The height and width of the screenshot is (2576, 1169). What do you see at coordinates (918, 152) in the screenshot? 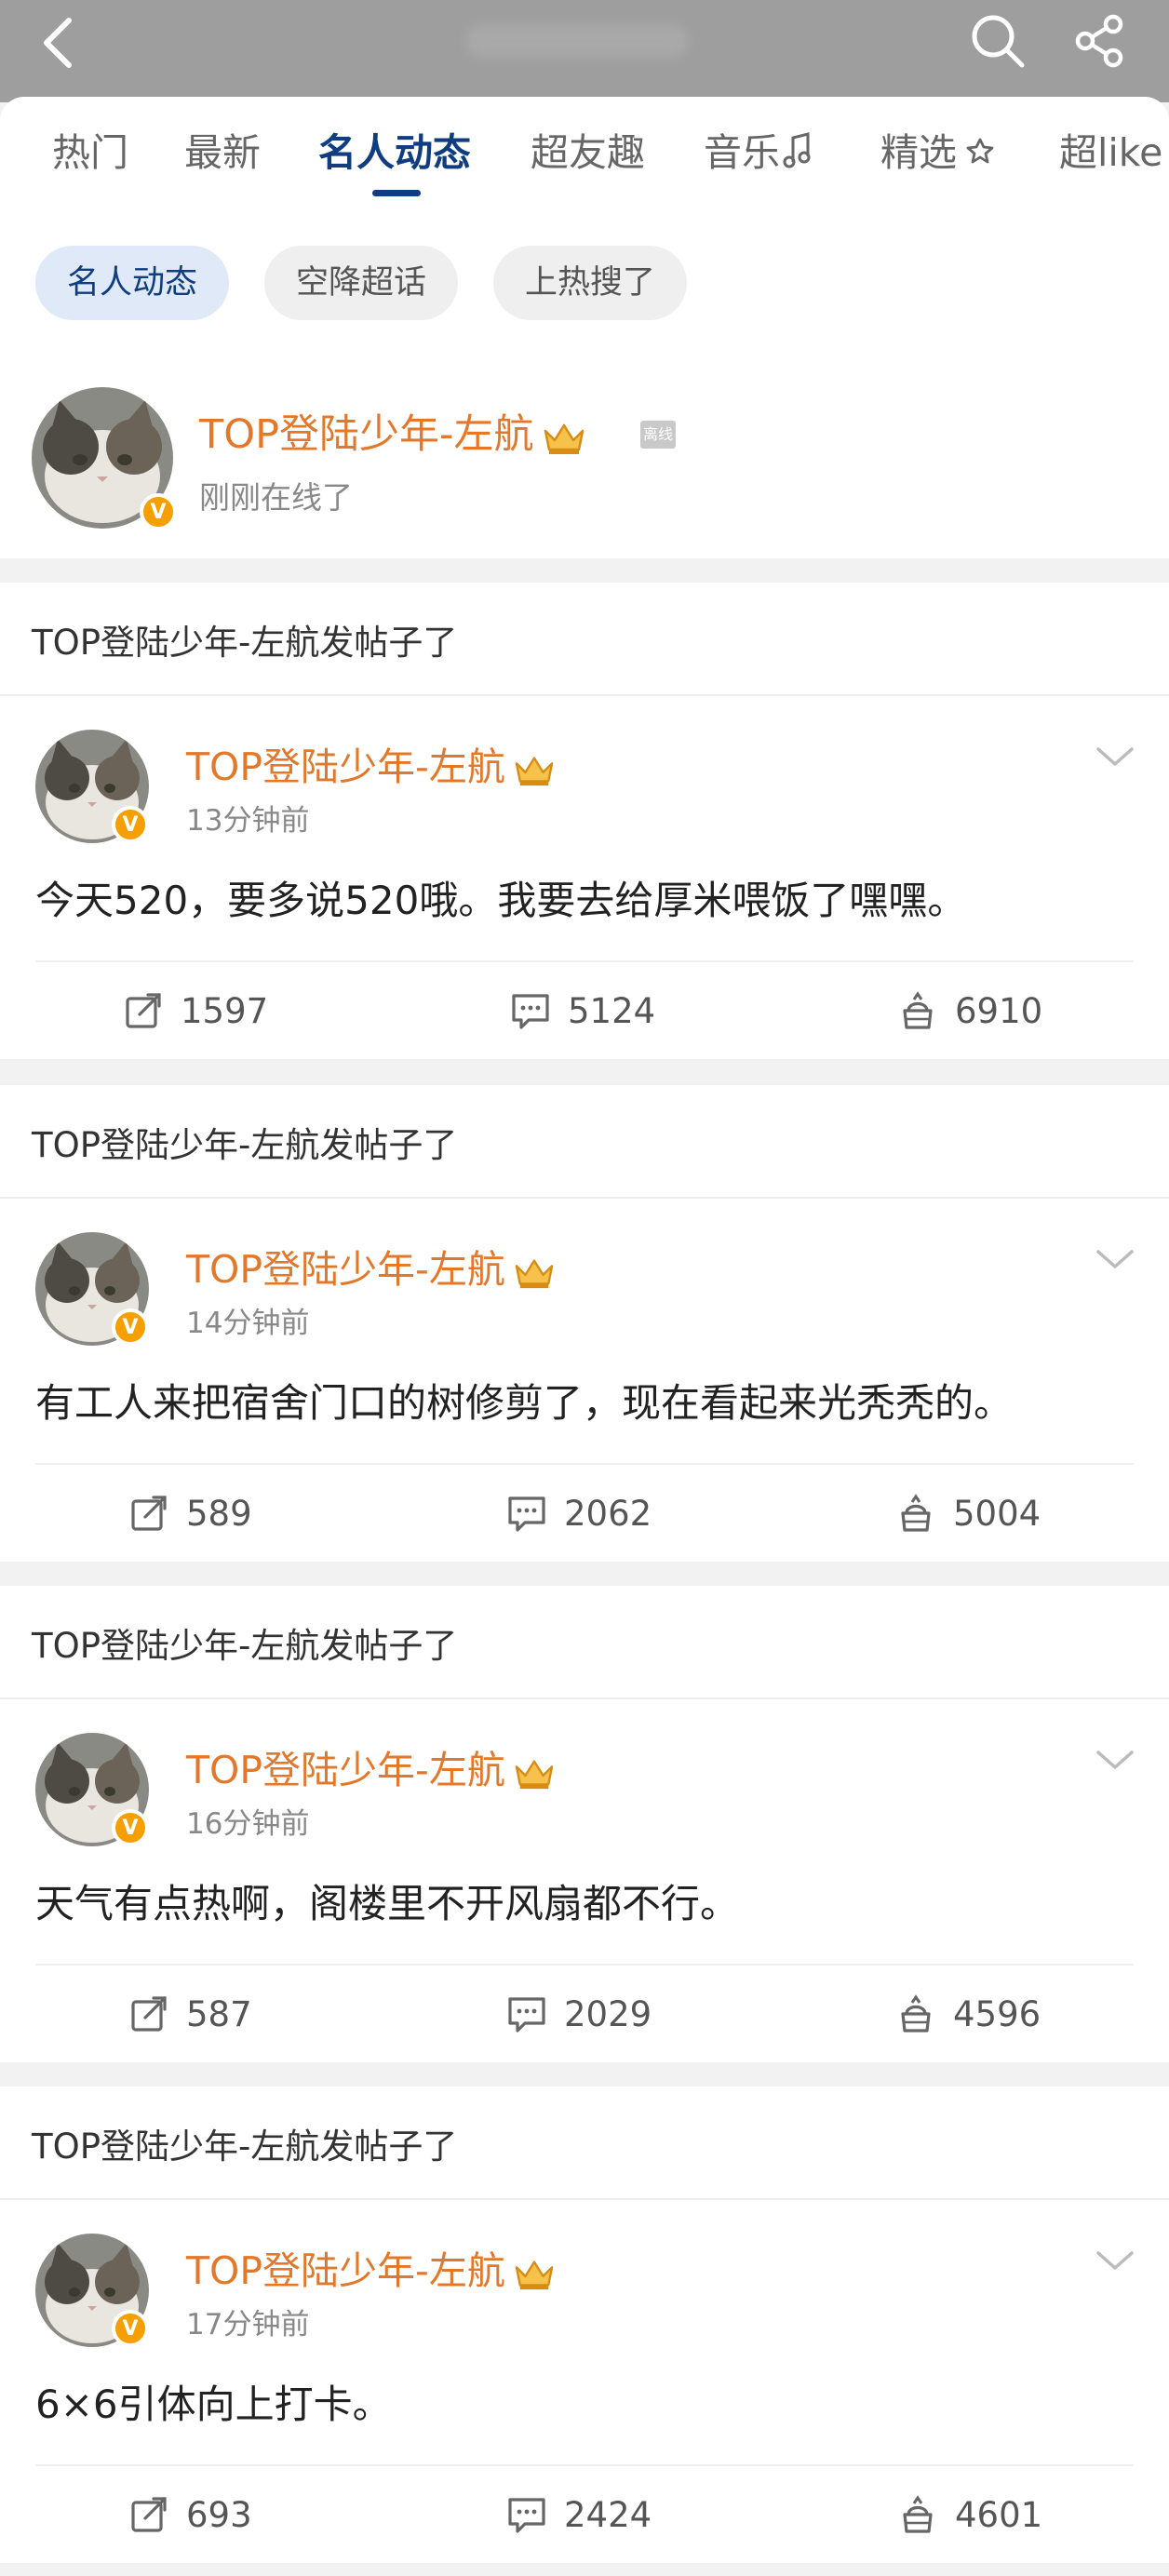
I see `tab-featured-label: 精选` at bounding box center [918, 152].